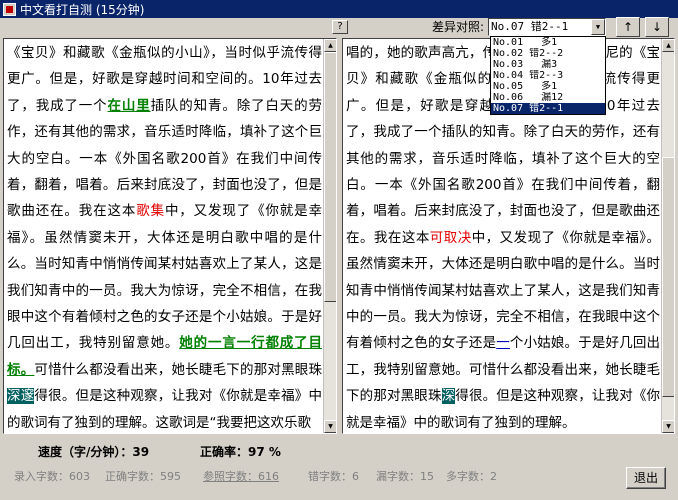 This screenshot has height=500, width=678. Describe the element at coordinates (468, 476) in the screenshot. I see `extra-label: 多字数：` at that location.